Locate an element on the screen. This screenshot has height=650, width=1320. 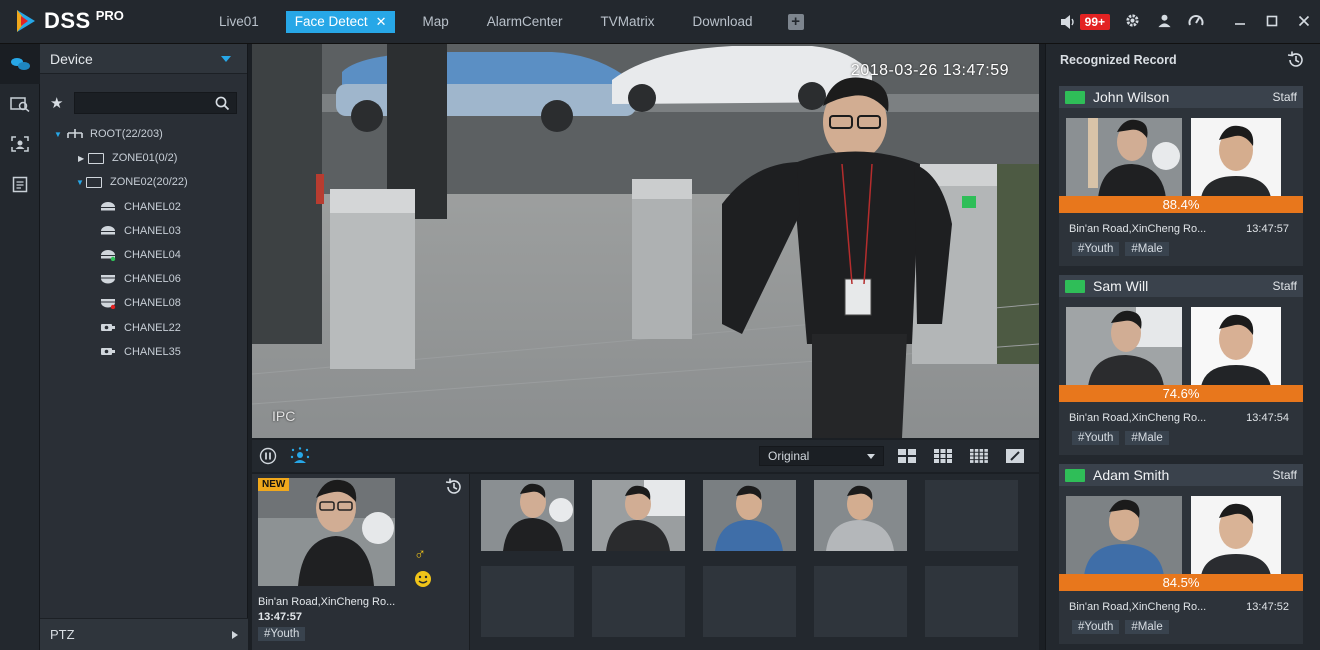
tab-map: Map is located at coordinates (435, 22).